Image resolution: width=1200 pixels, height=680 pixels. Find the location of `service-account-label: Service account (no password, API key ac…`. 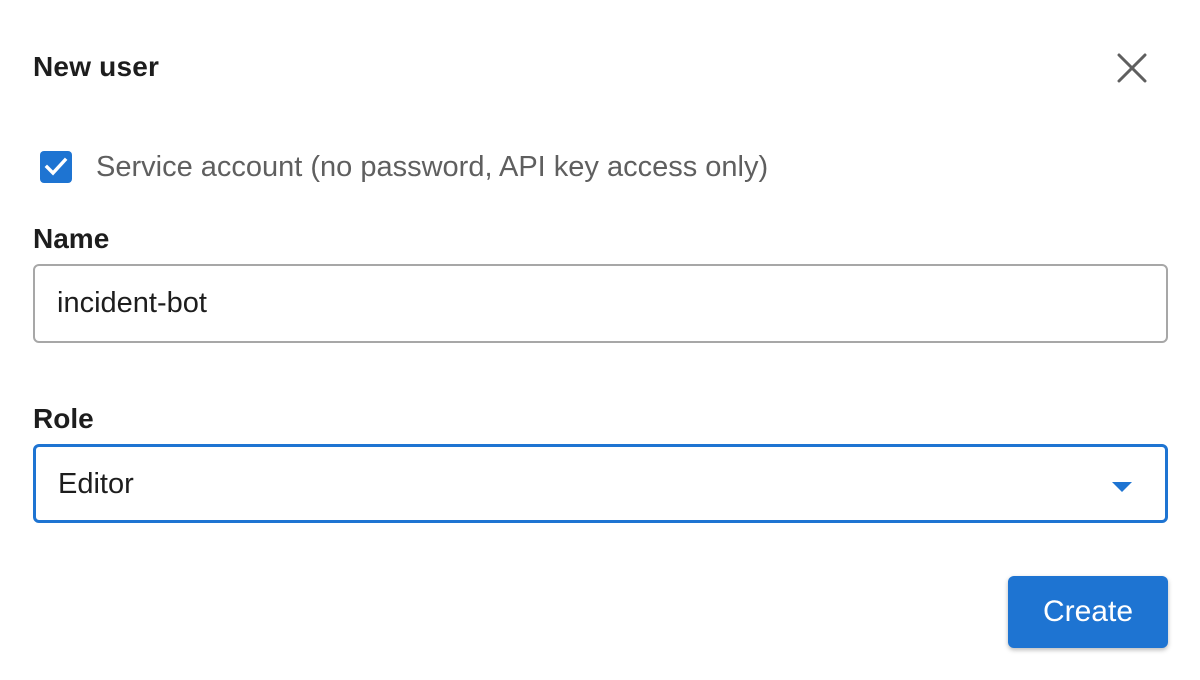

service-account-label: Service account (no password, API key ac… is located at coordinates (432, 167).